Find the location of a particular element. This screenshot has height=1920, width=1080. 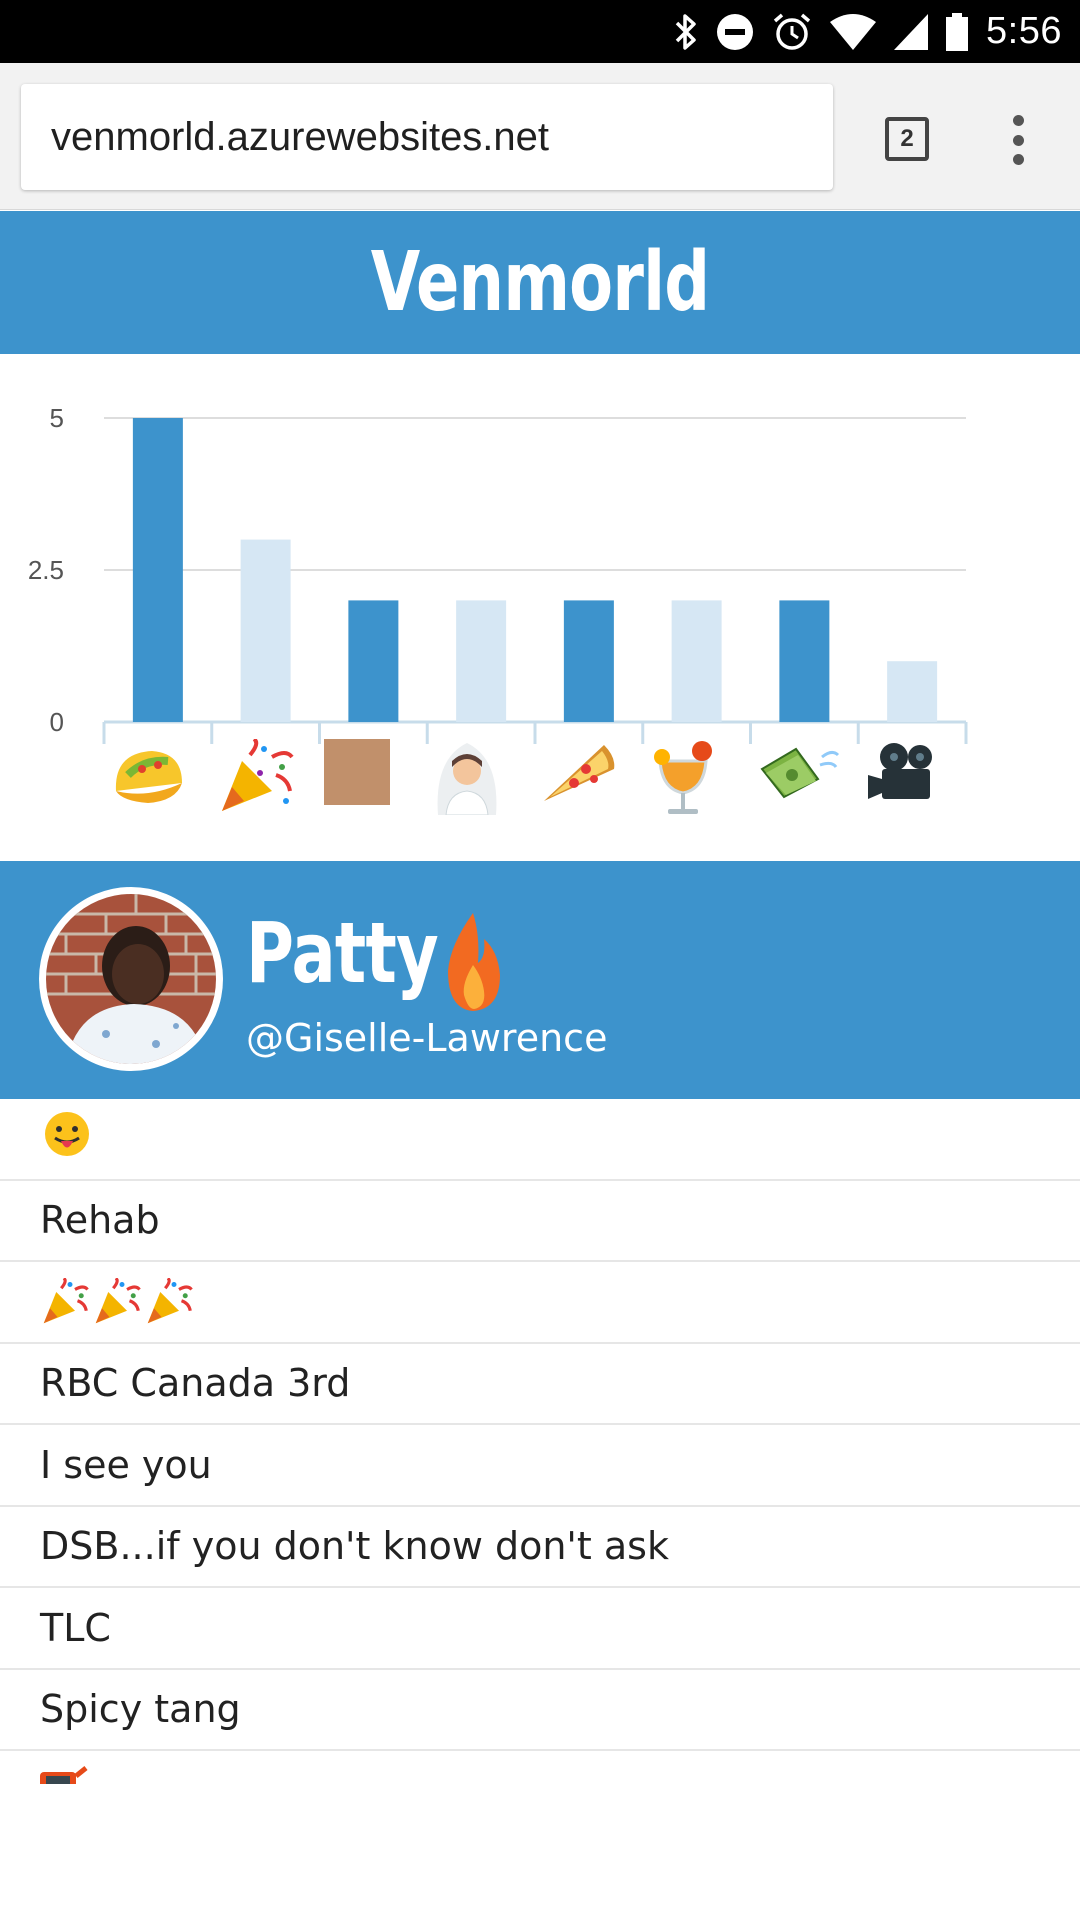

bar-taco is located at coordinates (157, 570).